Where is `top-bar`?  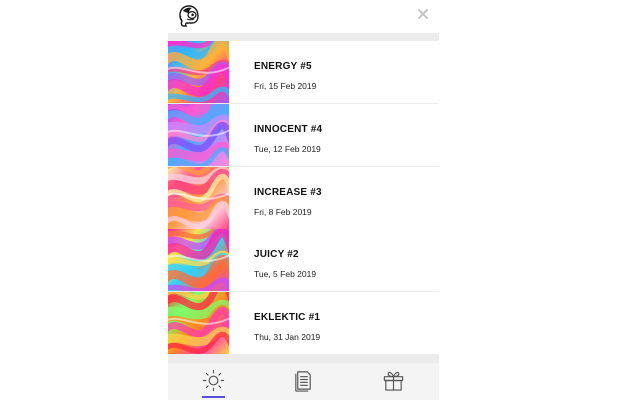 top-bar is located at coordinates (303, 16).